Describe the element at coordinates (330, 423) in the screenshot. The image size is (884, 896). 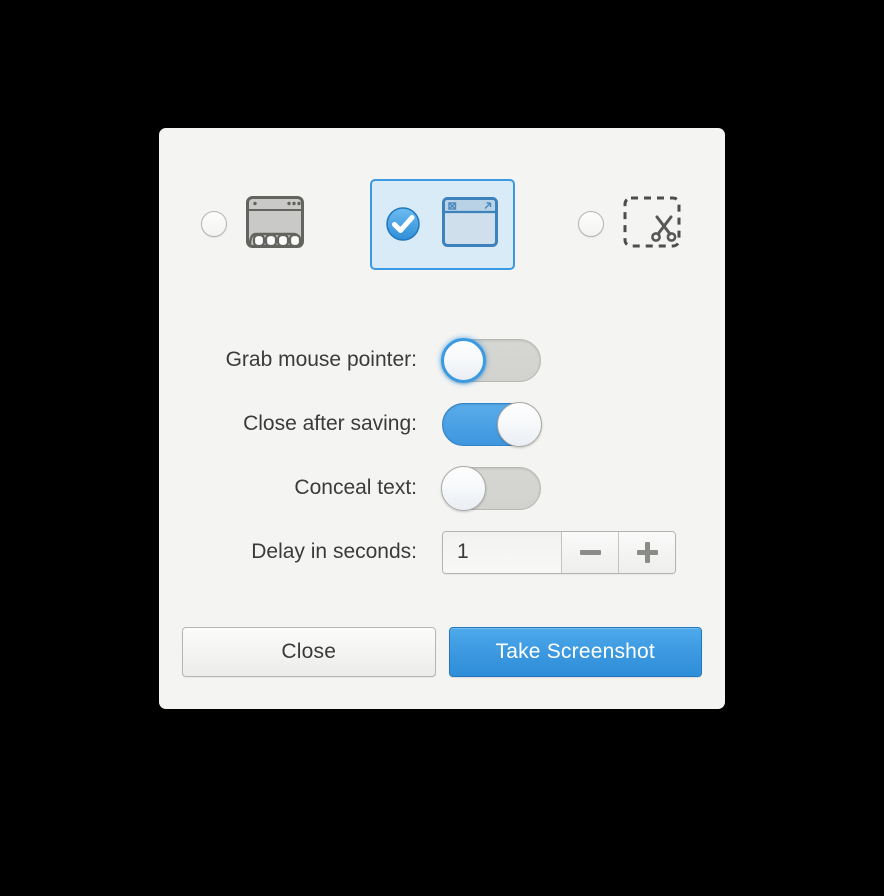
I see `close-after-saving-label: Close after saving:` at that location.